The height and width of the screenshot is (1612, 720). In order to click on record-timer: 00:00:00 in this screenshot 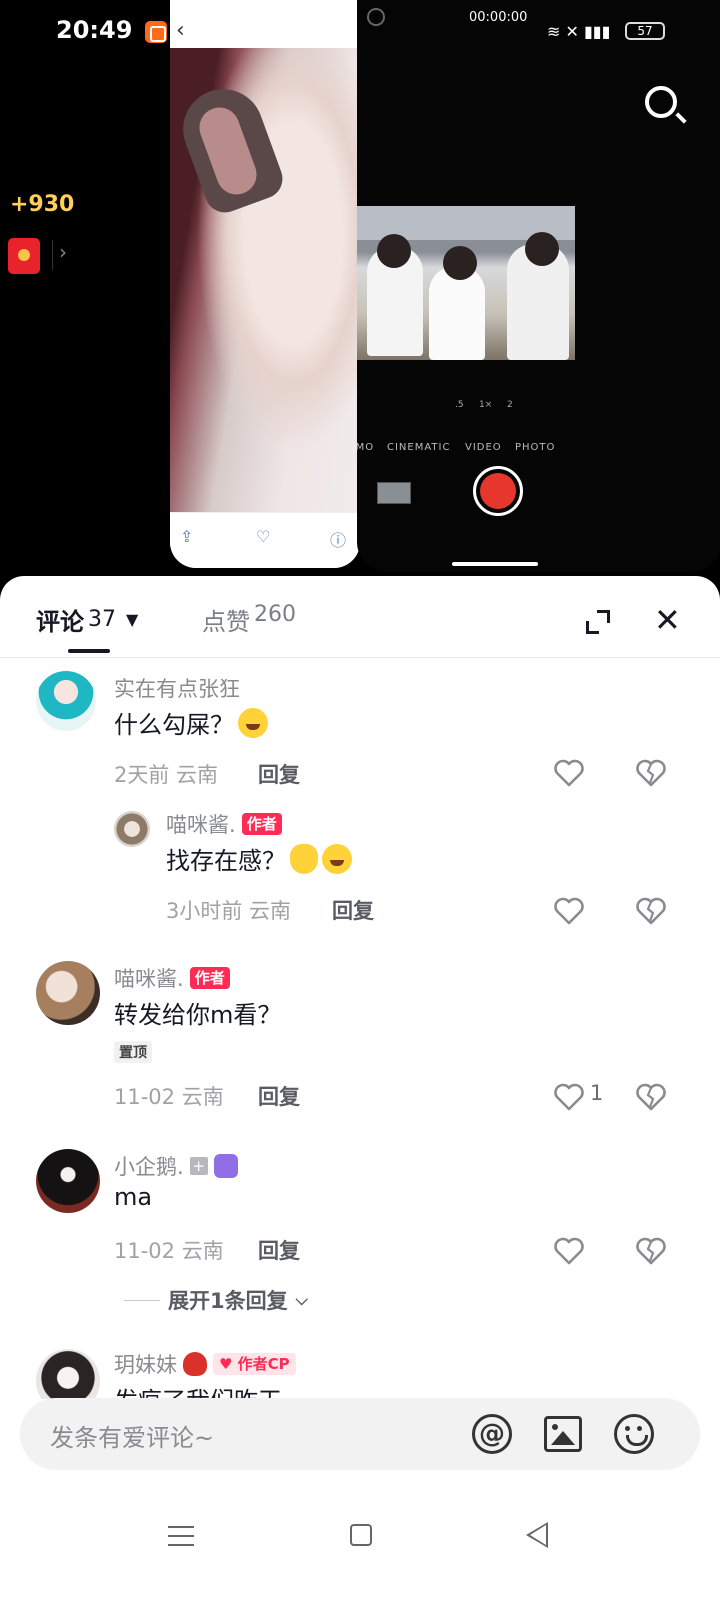, I will do `click(498, 17)`.